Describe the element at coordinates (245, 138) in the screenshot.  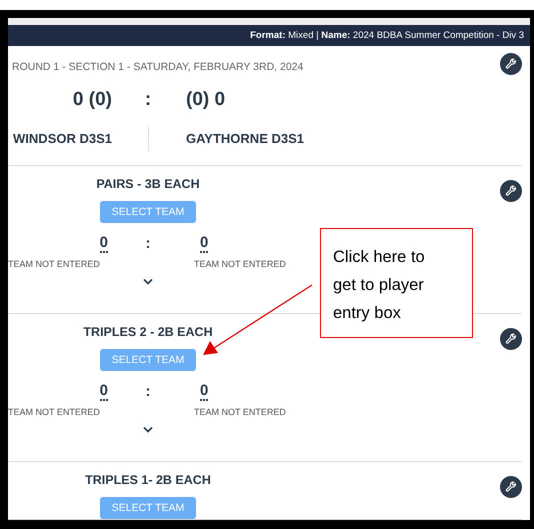
I see `team-name: GAYTHORNE D3S1` at that location.